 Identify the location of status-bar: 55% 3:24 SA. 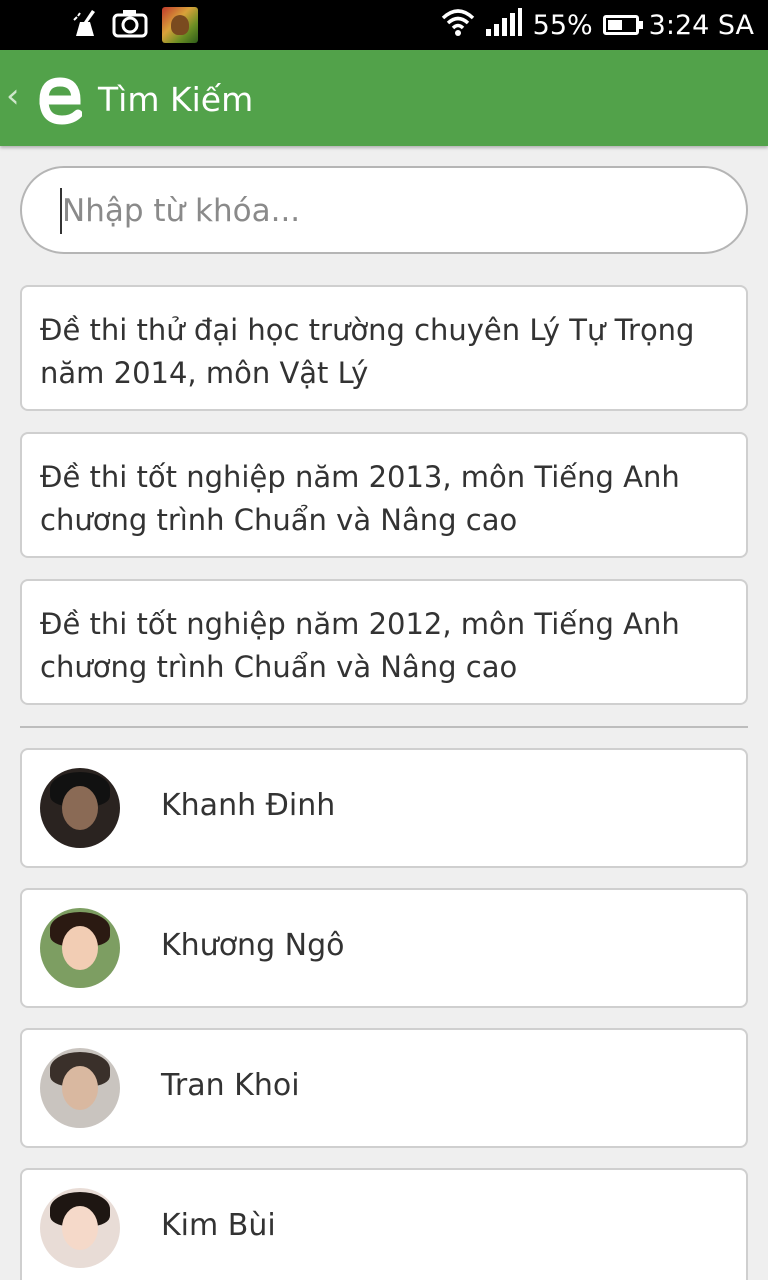
(384, 25).